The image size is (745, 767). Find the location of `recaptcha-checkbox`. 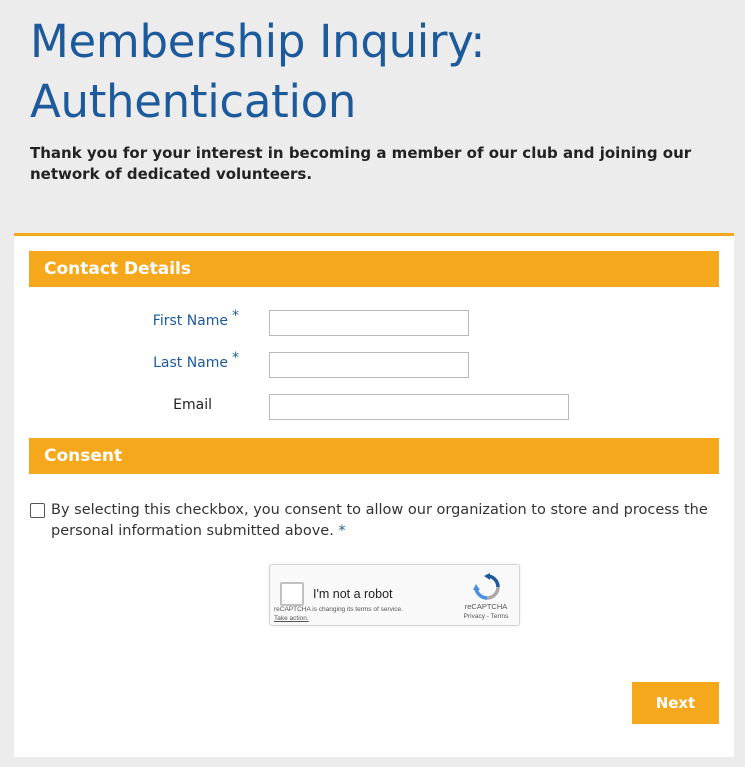

recaptcha-checkbox is located at coordinates (292, 594).